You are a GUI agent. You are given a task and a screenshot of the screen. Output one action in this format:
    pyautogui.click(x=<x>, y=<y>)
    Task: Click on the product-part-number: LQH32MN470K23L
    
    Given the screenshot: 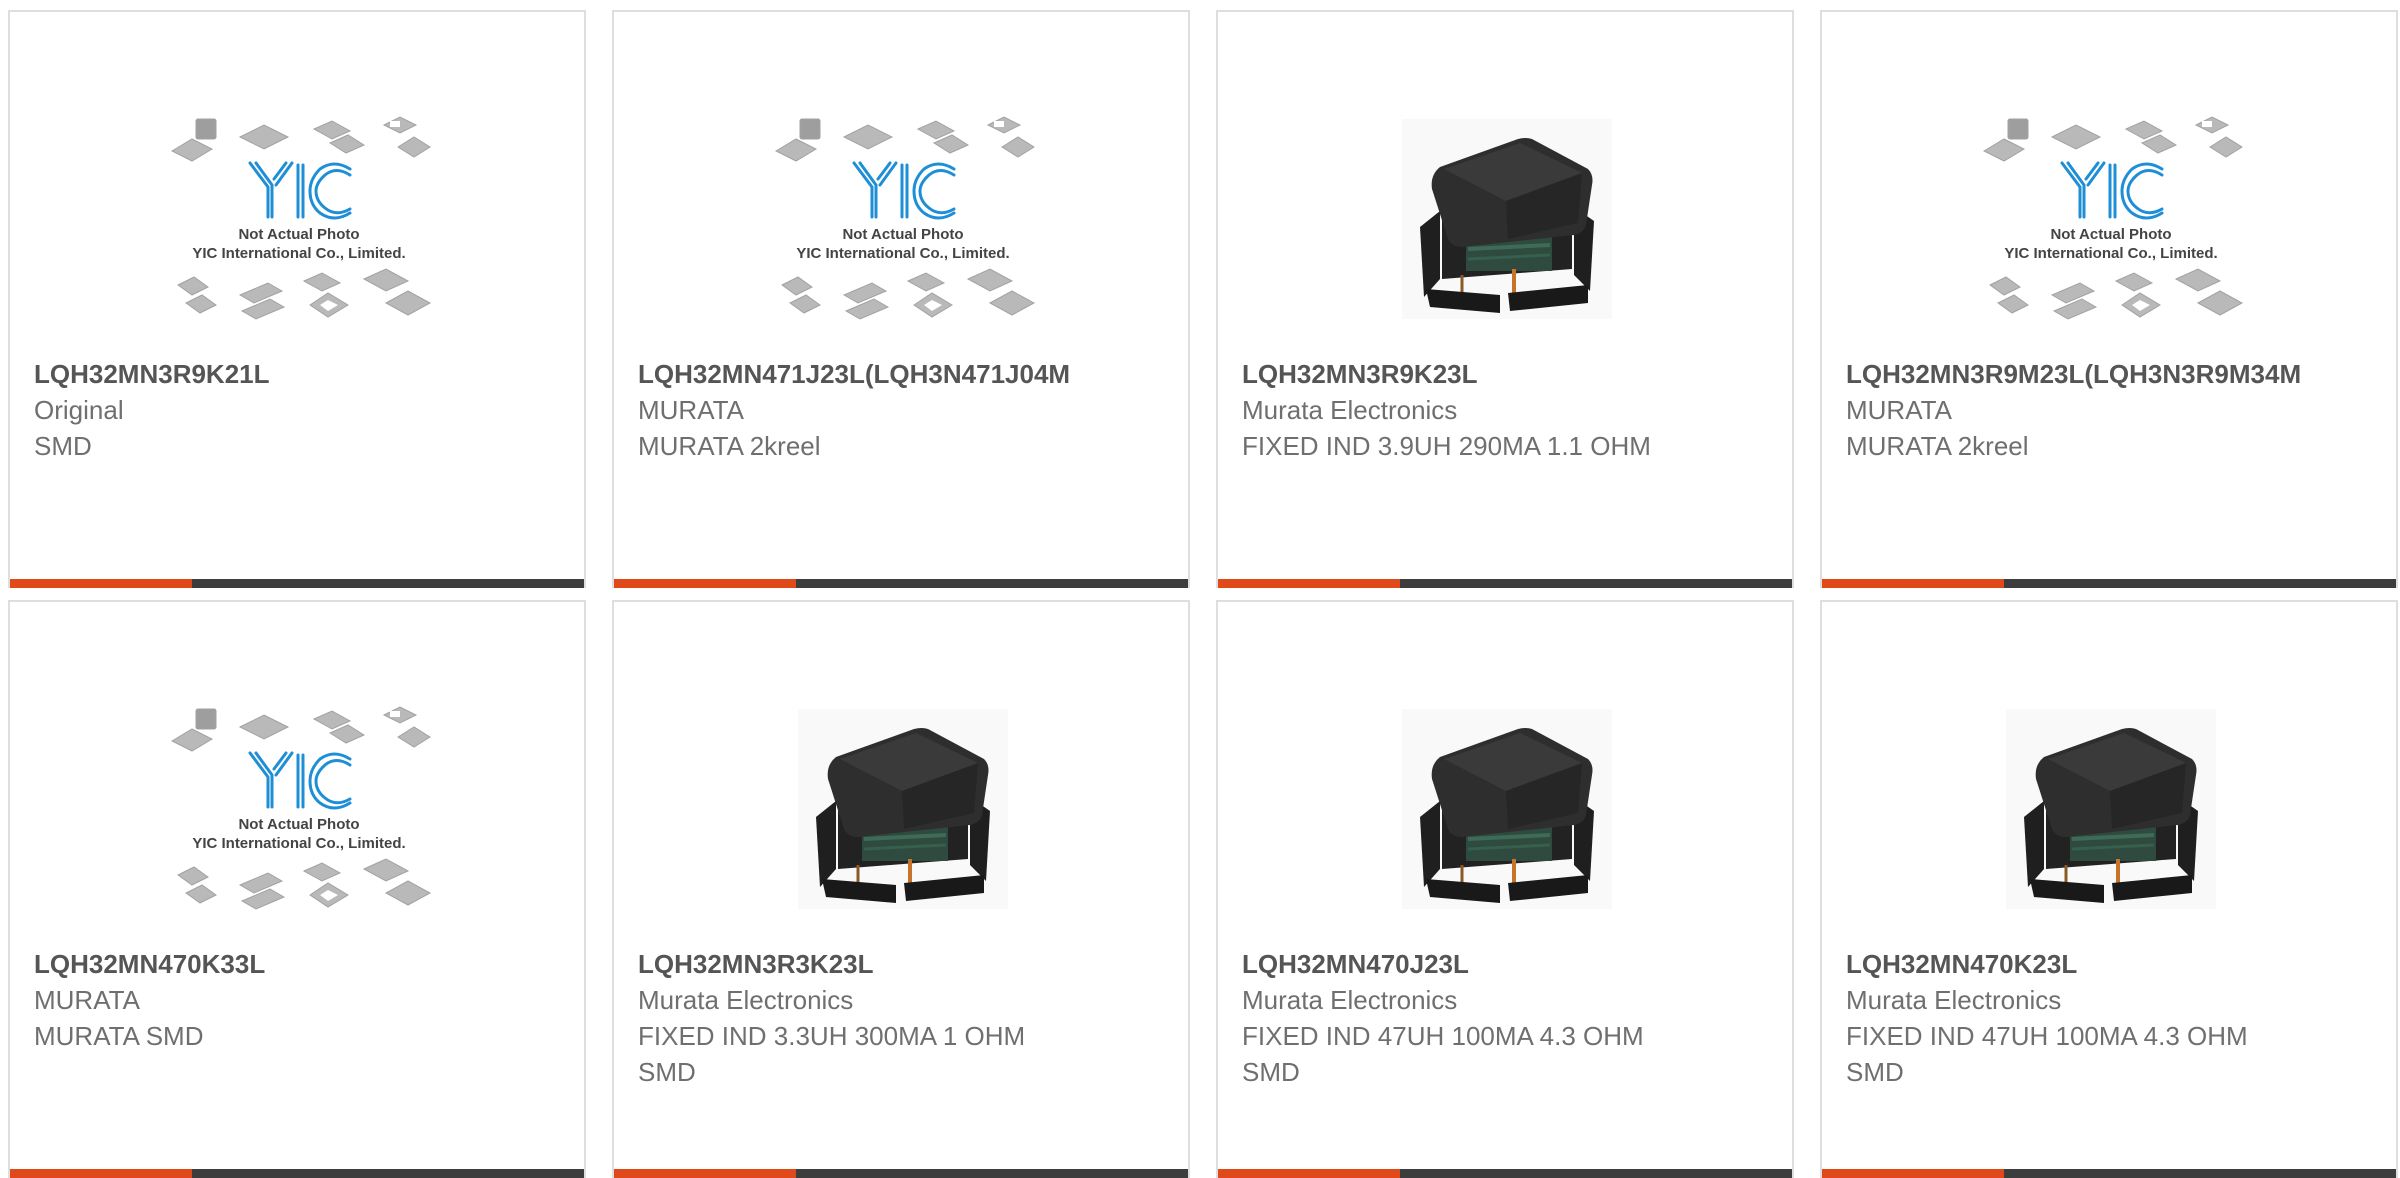 What is the action you would take?
    pyautogui.click(x=2111, y=964)
    